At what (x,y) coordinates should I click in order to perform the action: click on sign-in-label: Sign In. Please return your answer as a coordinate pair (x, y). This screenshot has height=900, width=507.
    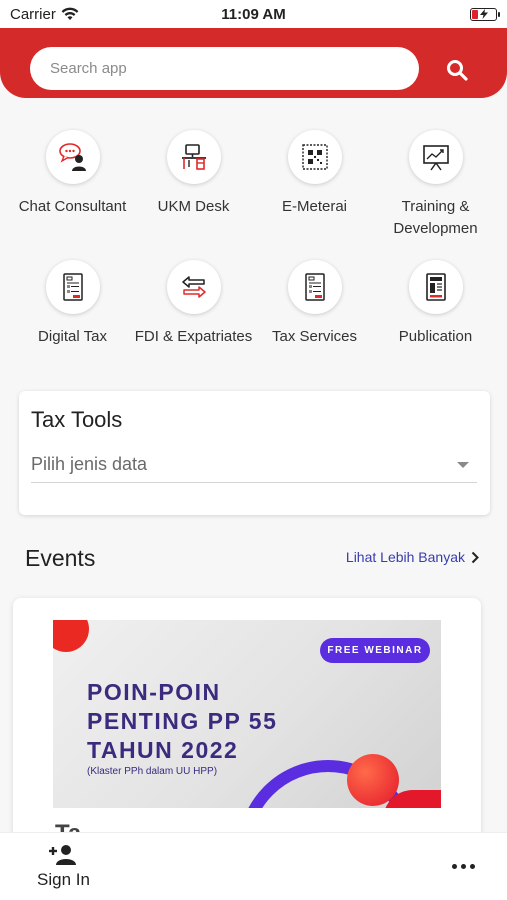
    Looking at the image, I should click on (63, 879).